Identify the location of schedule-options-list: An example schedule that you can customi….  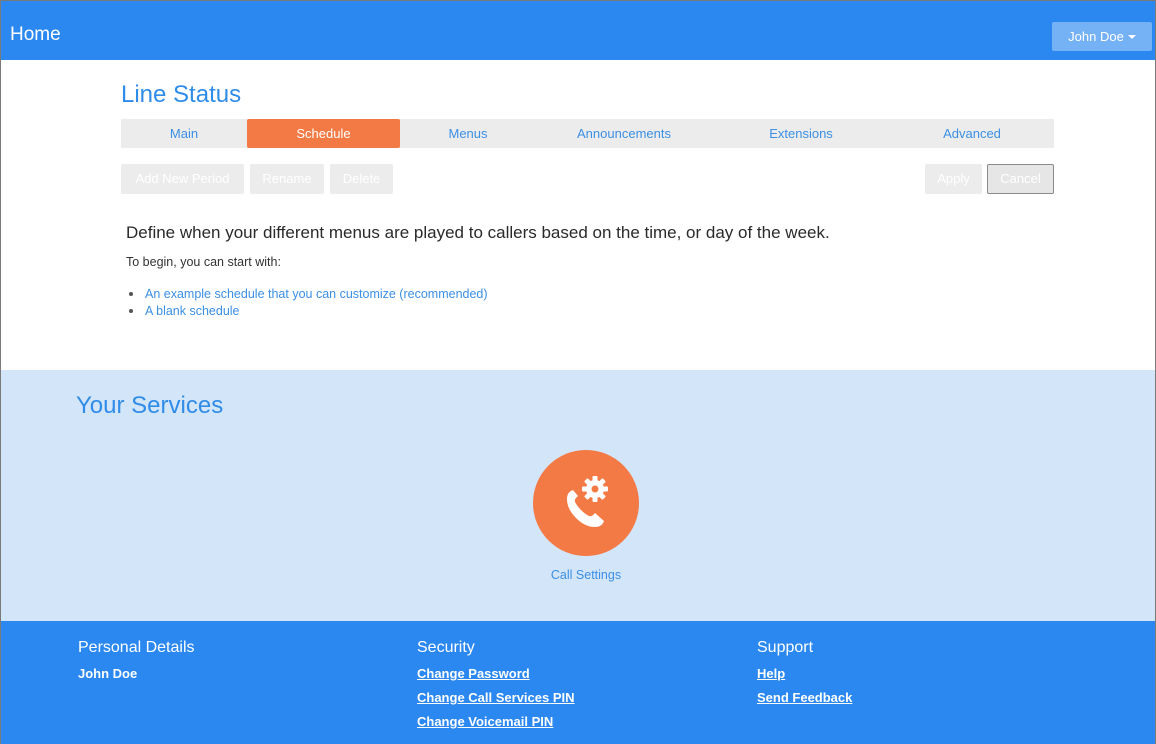
(308, 303).